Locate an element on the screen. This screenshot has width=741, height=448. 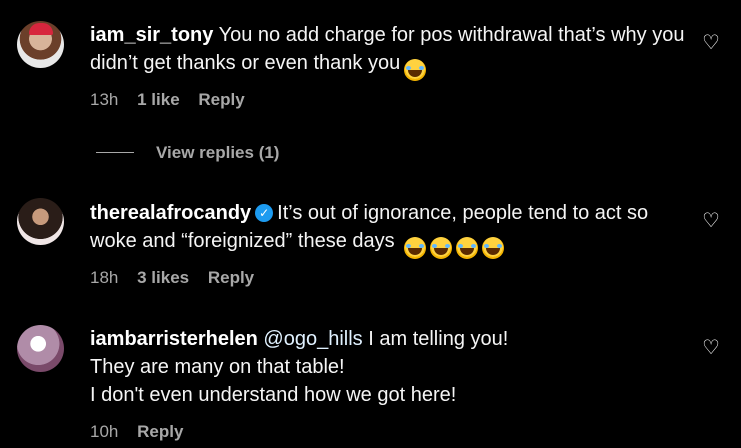
verified-badge-icon: ✓ is located at coordinates (264, 213).